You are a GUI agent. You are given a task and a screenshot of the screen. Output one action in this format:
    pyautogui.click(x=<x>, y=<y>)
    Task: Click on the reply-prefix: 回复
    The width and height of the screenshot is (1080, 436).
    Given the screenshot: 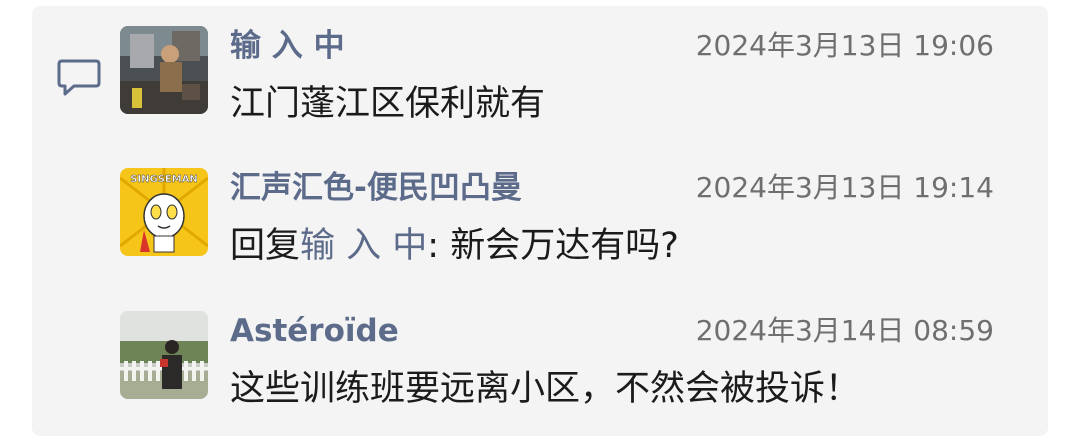 What is the action you would take?
    pyautogui.click(x=265, y=246)
    